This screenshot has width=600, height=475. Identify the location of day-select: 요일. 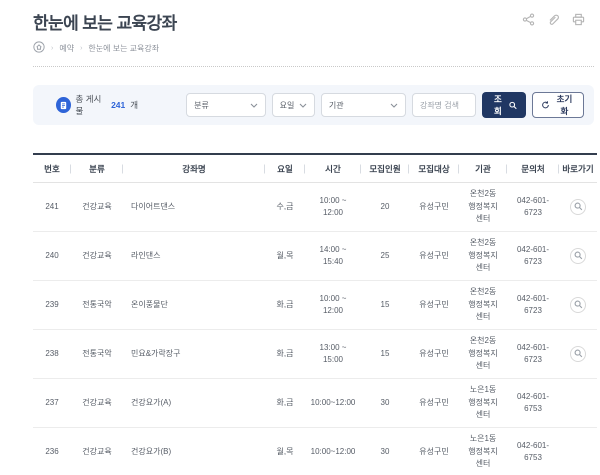
(293, 105).